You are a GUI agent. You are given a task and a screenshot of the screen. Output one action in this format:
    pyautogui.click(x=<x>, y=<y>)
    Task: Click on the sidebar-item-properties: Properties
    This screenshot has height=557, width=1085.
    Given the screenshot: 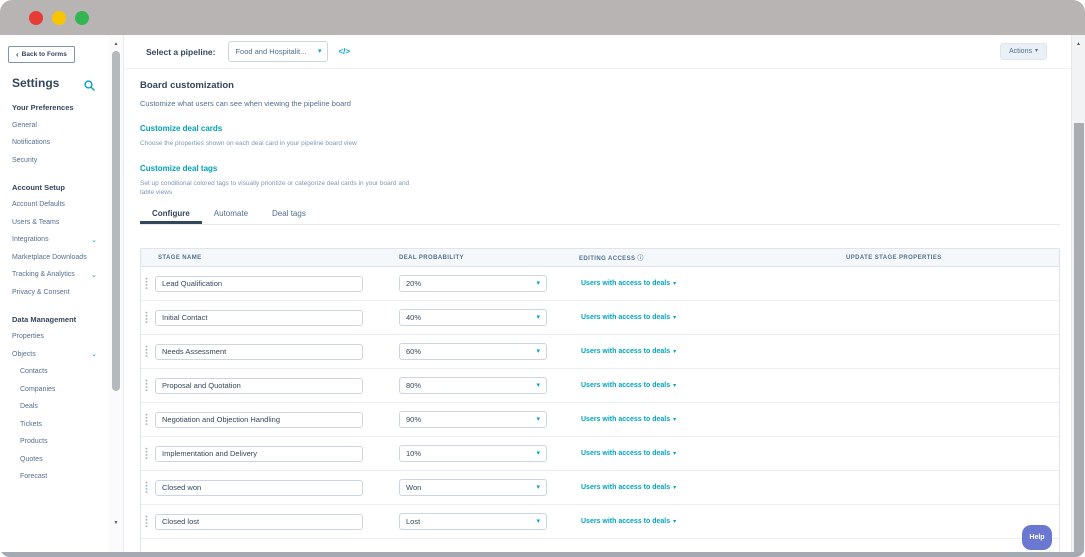 What is the action you would take?
    pyautogui.click(x=54, y=338)
    